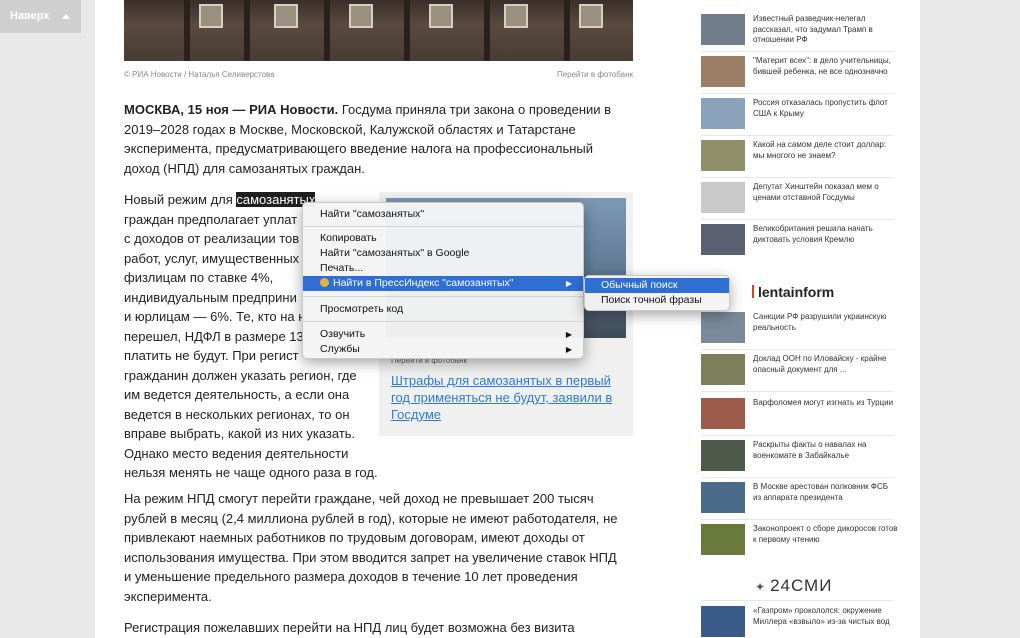 The image size is (1020, 638). Describe the element at coordinates (240, 433) in the screenshot. I see `p2-line: вправе выбрать, какой из них указать.` at that location.